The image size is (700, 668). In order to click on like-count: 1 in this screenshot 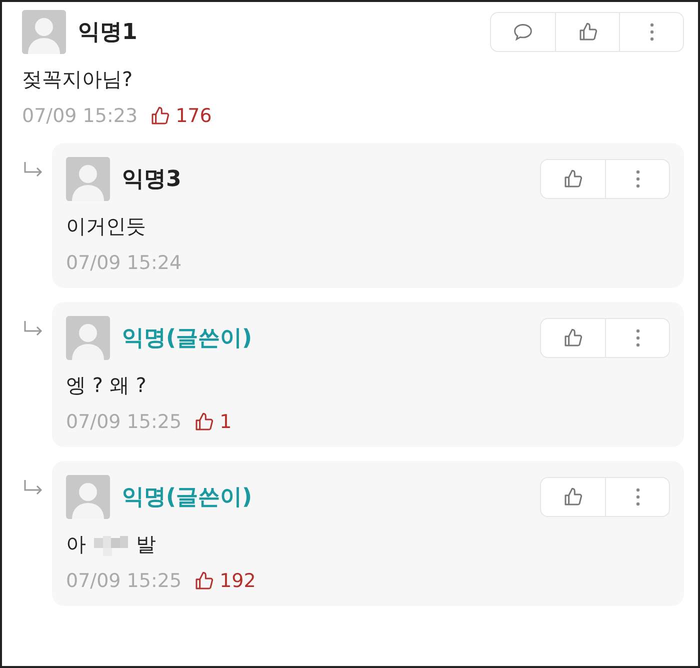, I will do `click(226, 422)`.